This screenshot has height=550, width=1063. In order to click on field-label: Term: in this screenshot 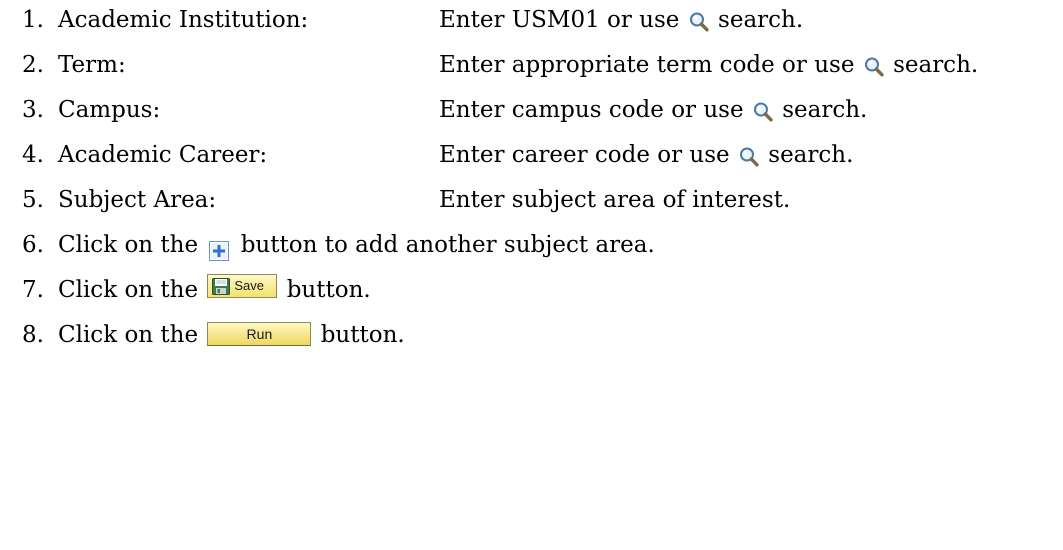, I will do `click(92, 65)`.